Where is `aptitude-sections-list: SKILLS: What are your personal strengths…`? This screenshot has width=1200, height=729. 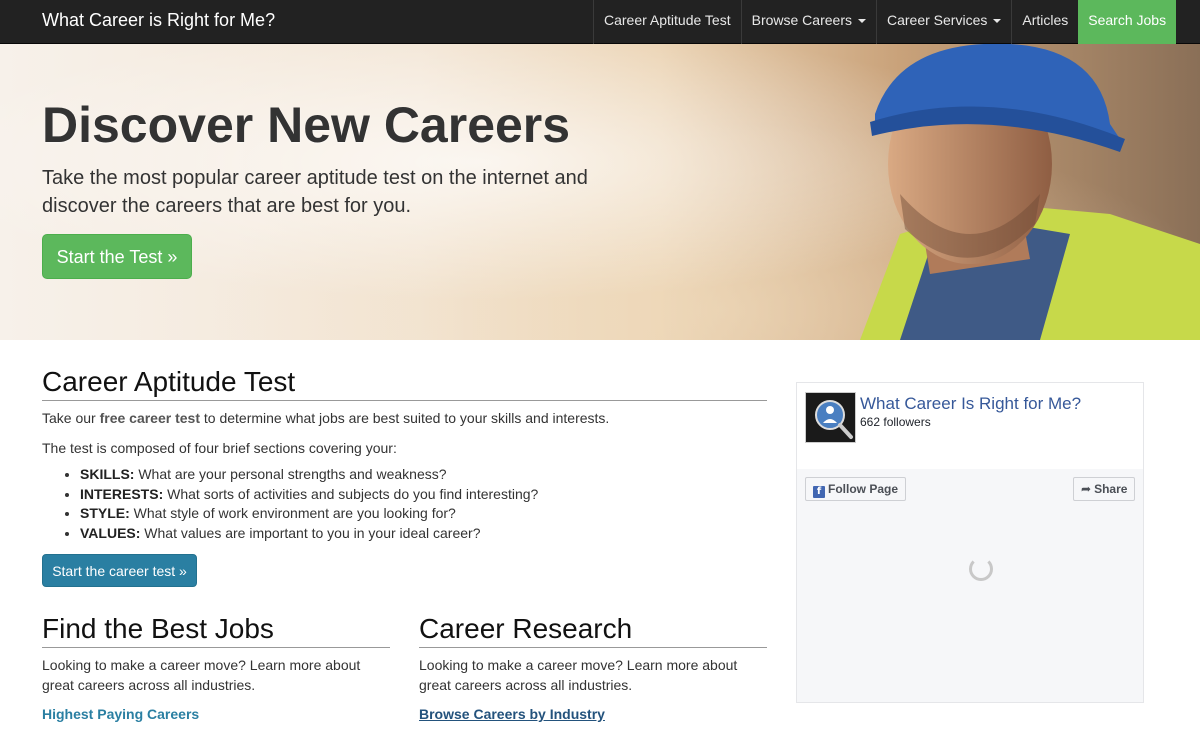 aptitude-sections-list: SKILLS: What are your personal strengths… is located at coordinates (412, 504).